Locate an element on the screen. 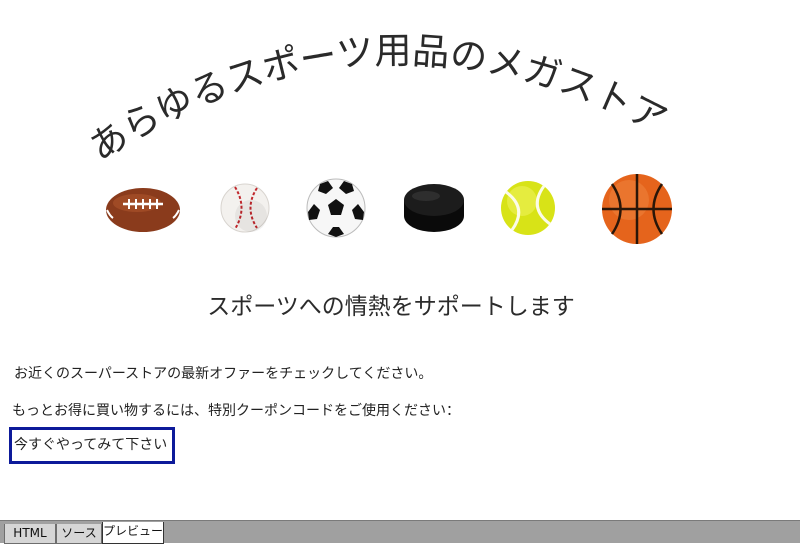 The width and height of the screenshot is (800, 544). offer-text: お近くのスーパーストアの最新オファーをチェックしてください。 is located at coordinates (223, 374).